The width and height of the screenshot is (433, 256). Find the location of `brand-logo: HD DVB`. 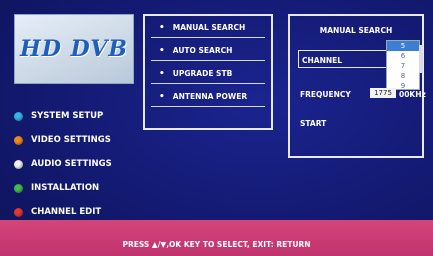

brand-logo: HD DVB is located at coordinates (74, 49).